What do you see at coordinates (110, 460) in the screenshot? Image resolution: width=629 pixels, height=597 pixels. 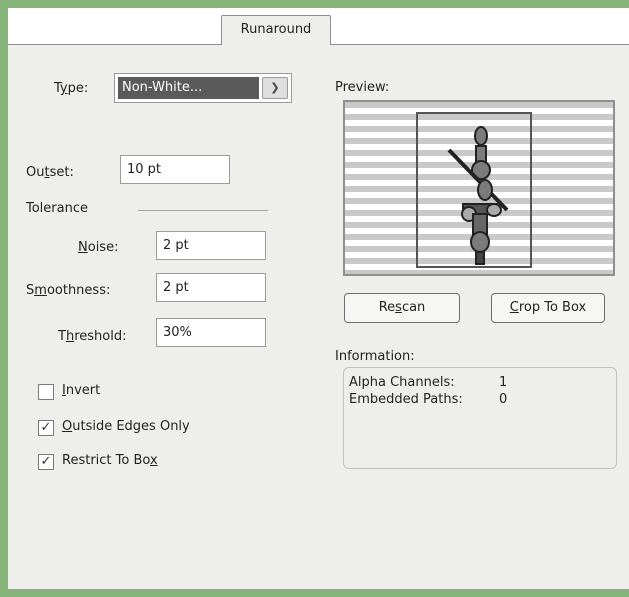 I see `restrict-box-label: Restrict To Box` at bounding box center [110, 460].